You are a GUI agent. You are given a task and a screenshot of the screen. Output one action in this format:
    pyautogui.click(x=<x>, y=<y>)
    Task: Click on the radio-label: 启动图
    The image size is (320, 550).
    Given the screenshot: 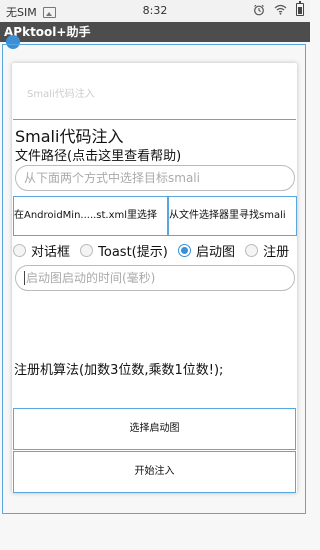 What is the action you would take?
    pyautogui.click(x=215, y=252)
    